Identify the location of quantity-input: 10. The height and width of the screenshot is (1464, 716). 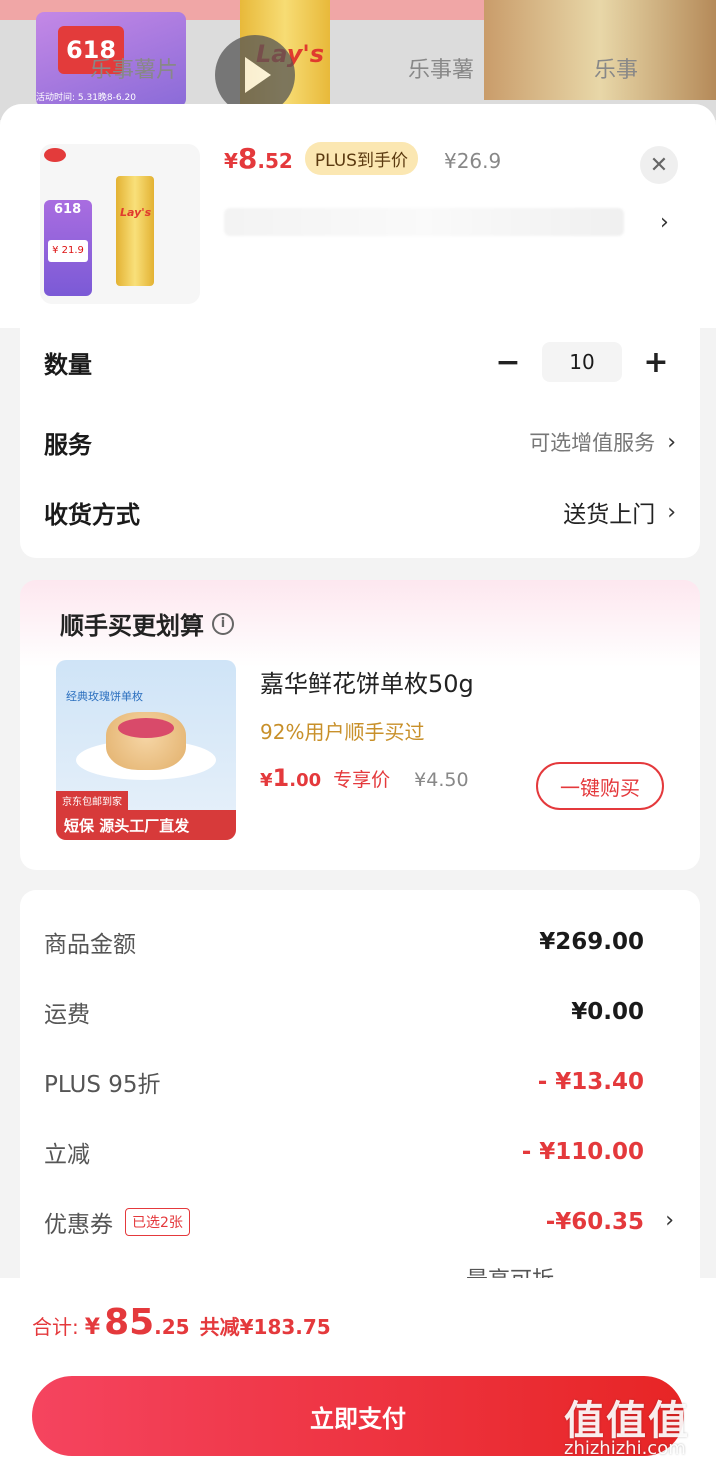
(582, 362).